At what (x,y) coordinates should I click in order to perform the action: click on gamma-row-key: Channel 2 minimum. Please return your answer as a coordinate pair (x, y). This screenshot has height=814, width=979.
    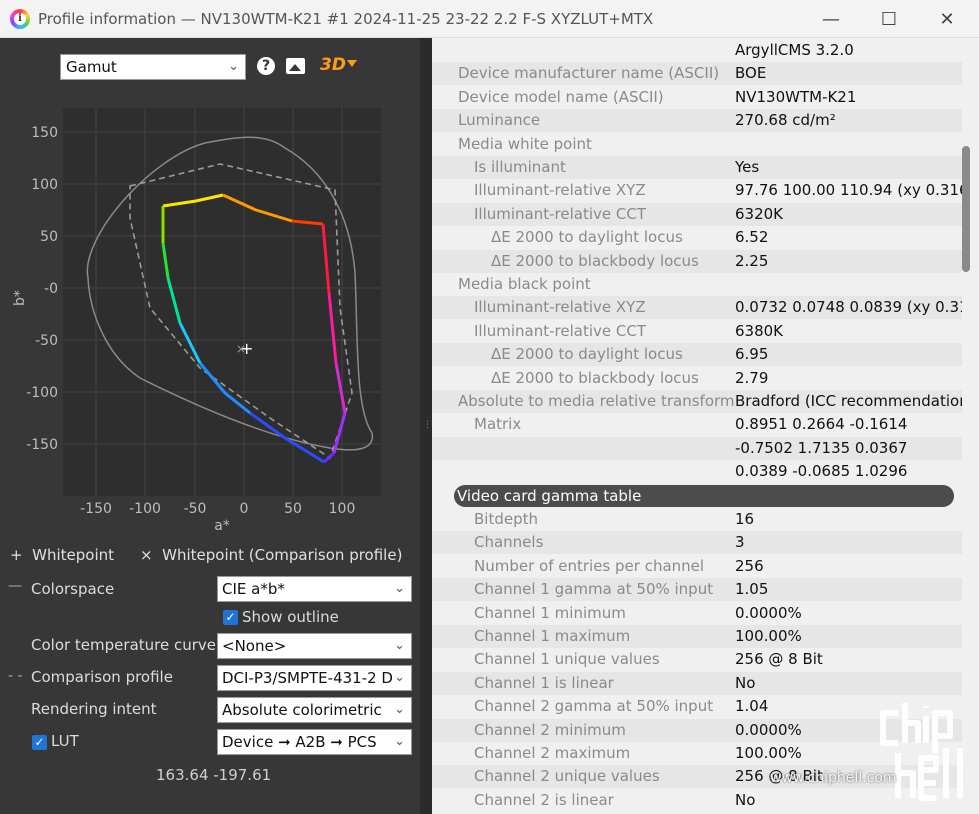
    Looking at the image, I should click on (550, 729).